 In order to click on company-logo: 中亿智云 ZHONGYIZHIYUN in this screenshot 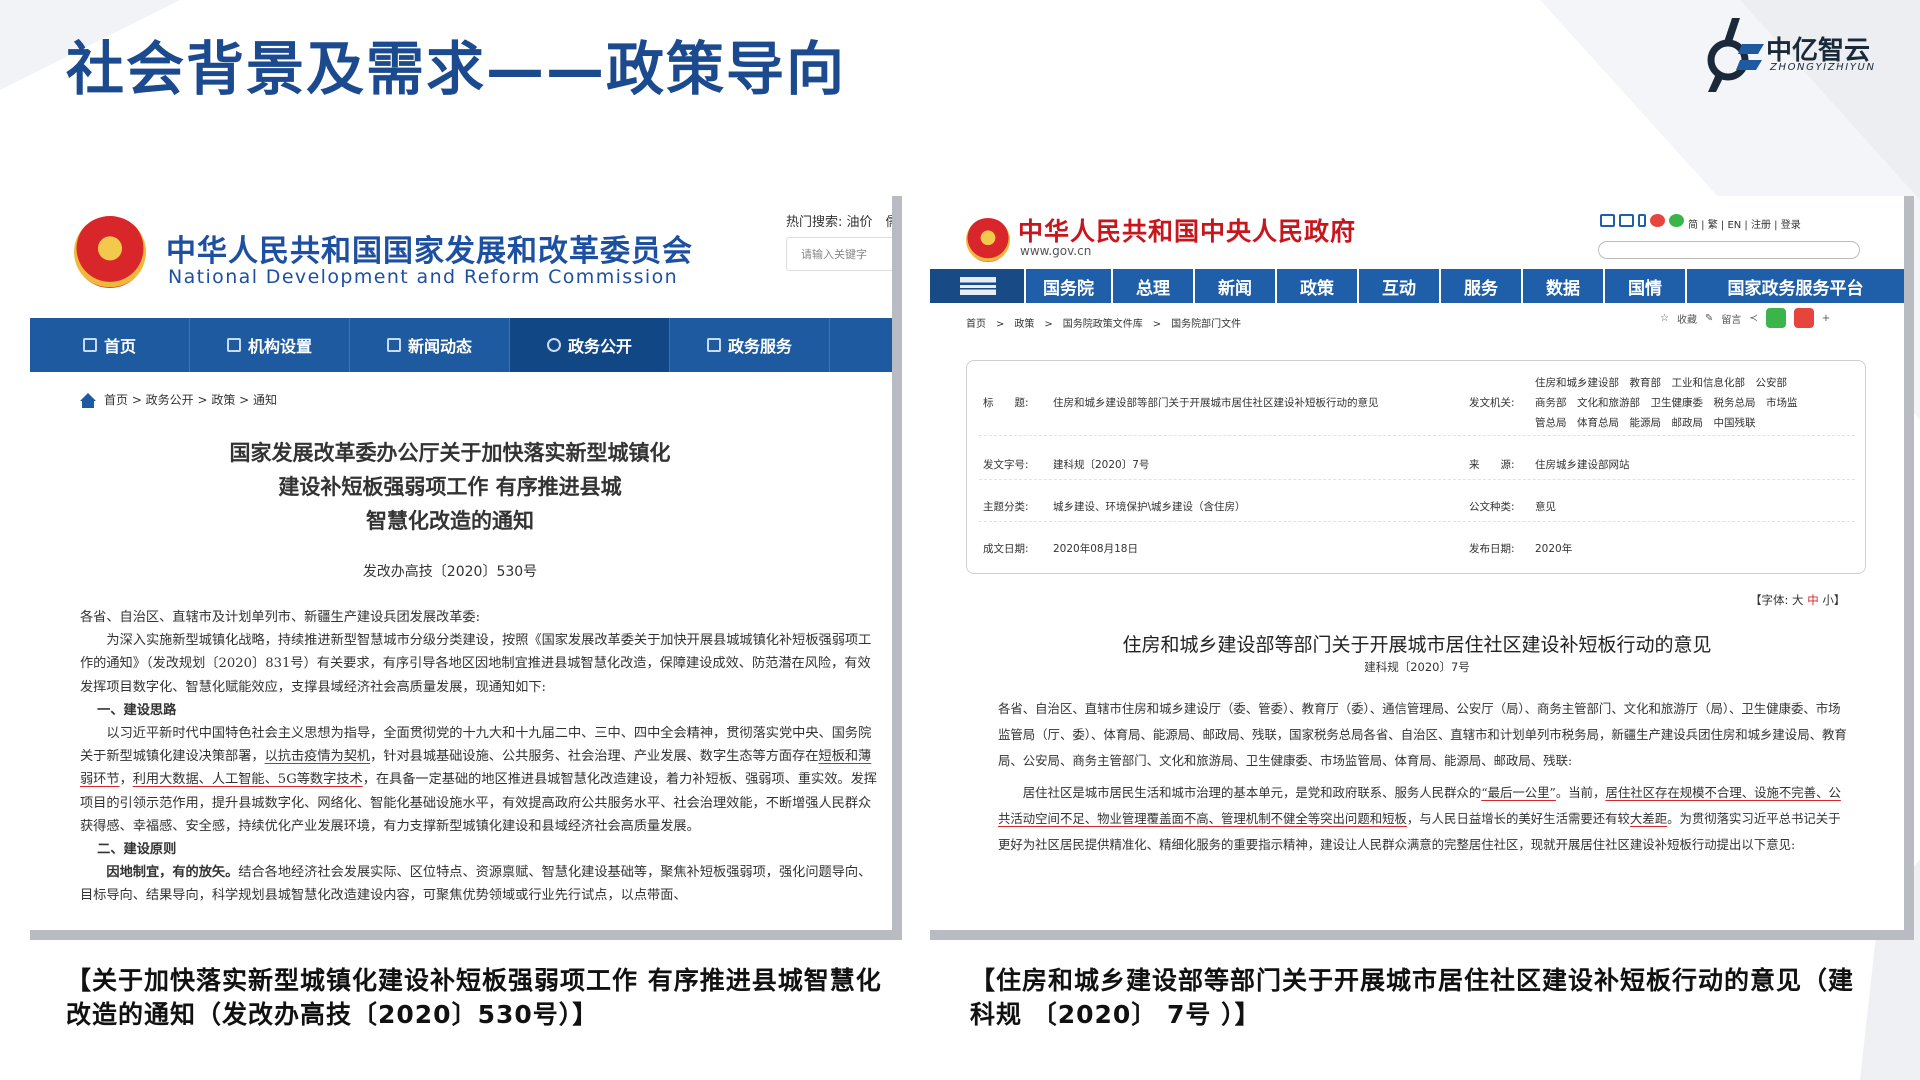, I will do `click(1797, 55)`.